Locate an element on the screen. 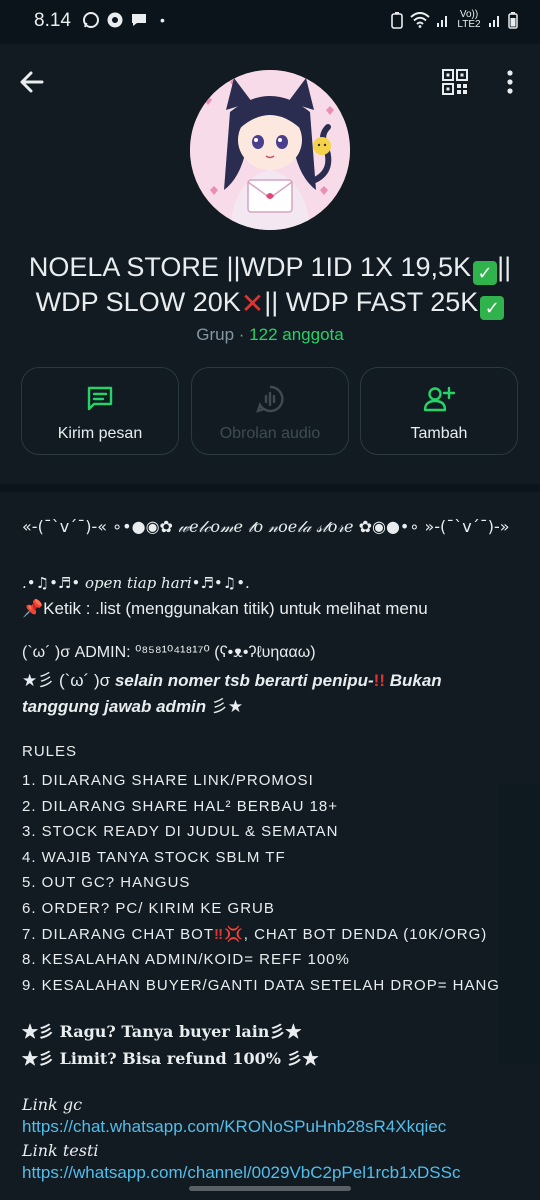  ragu-line: ★彡 Ragu? Tanya buyer lain彡★ is located at coordinates (162, 1031).